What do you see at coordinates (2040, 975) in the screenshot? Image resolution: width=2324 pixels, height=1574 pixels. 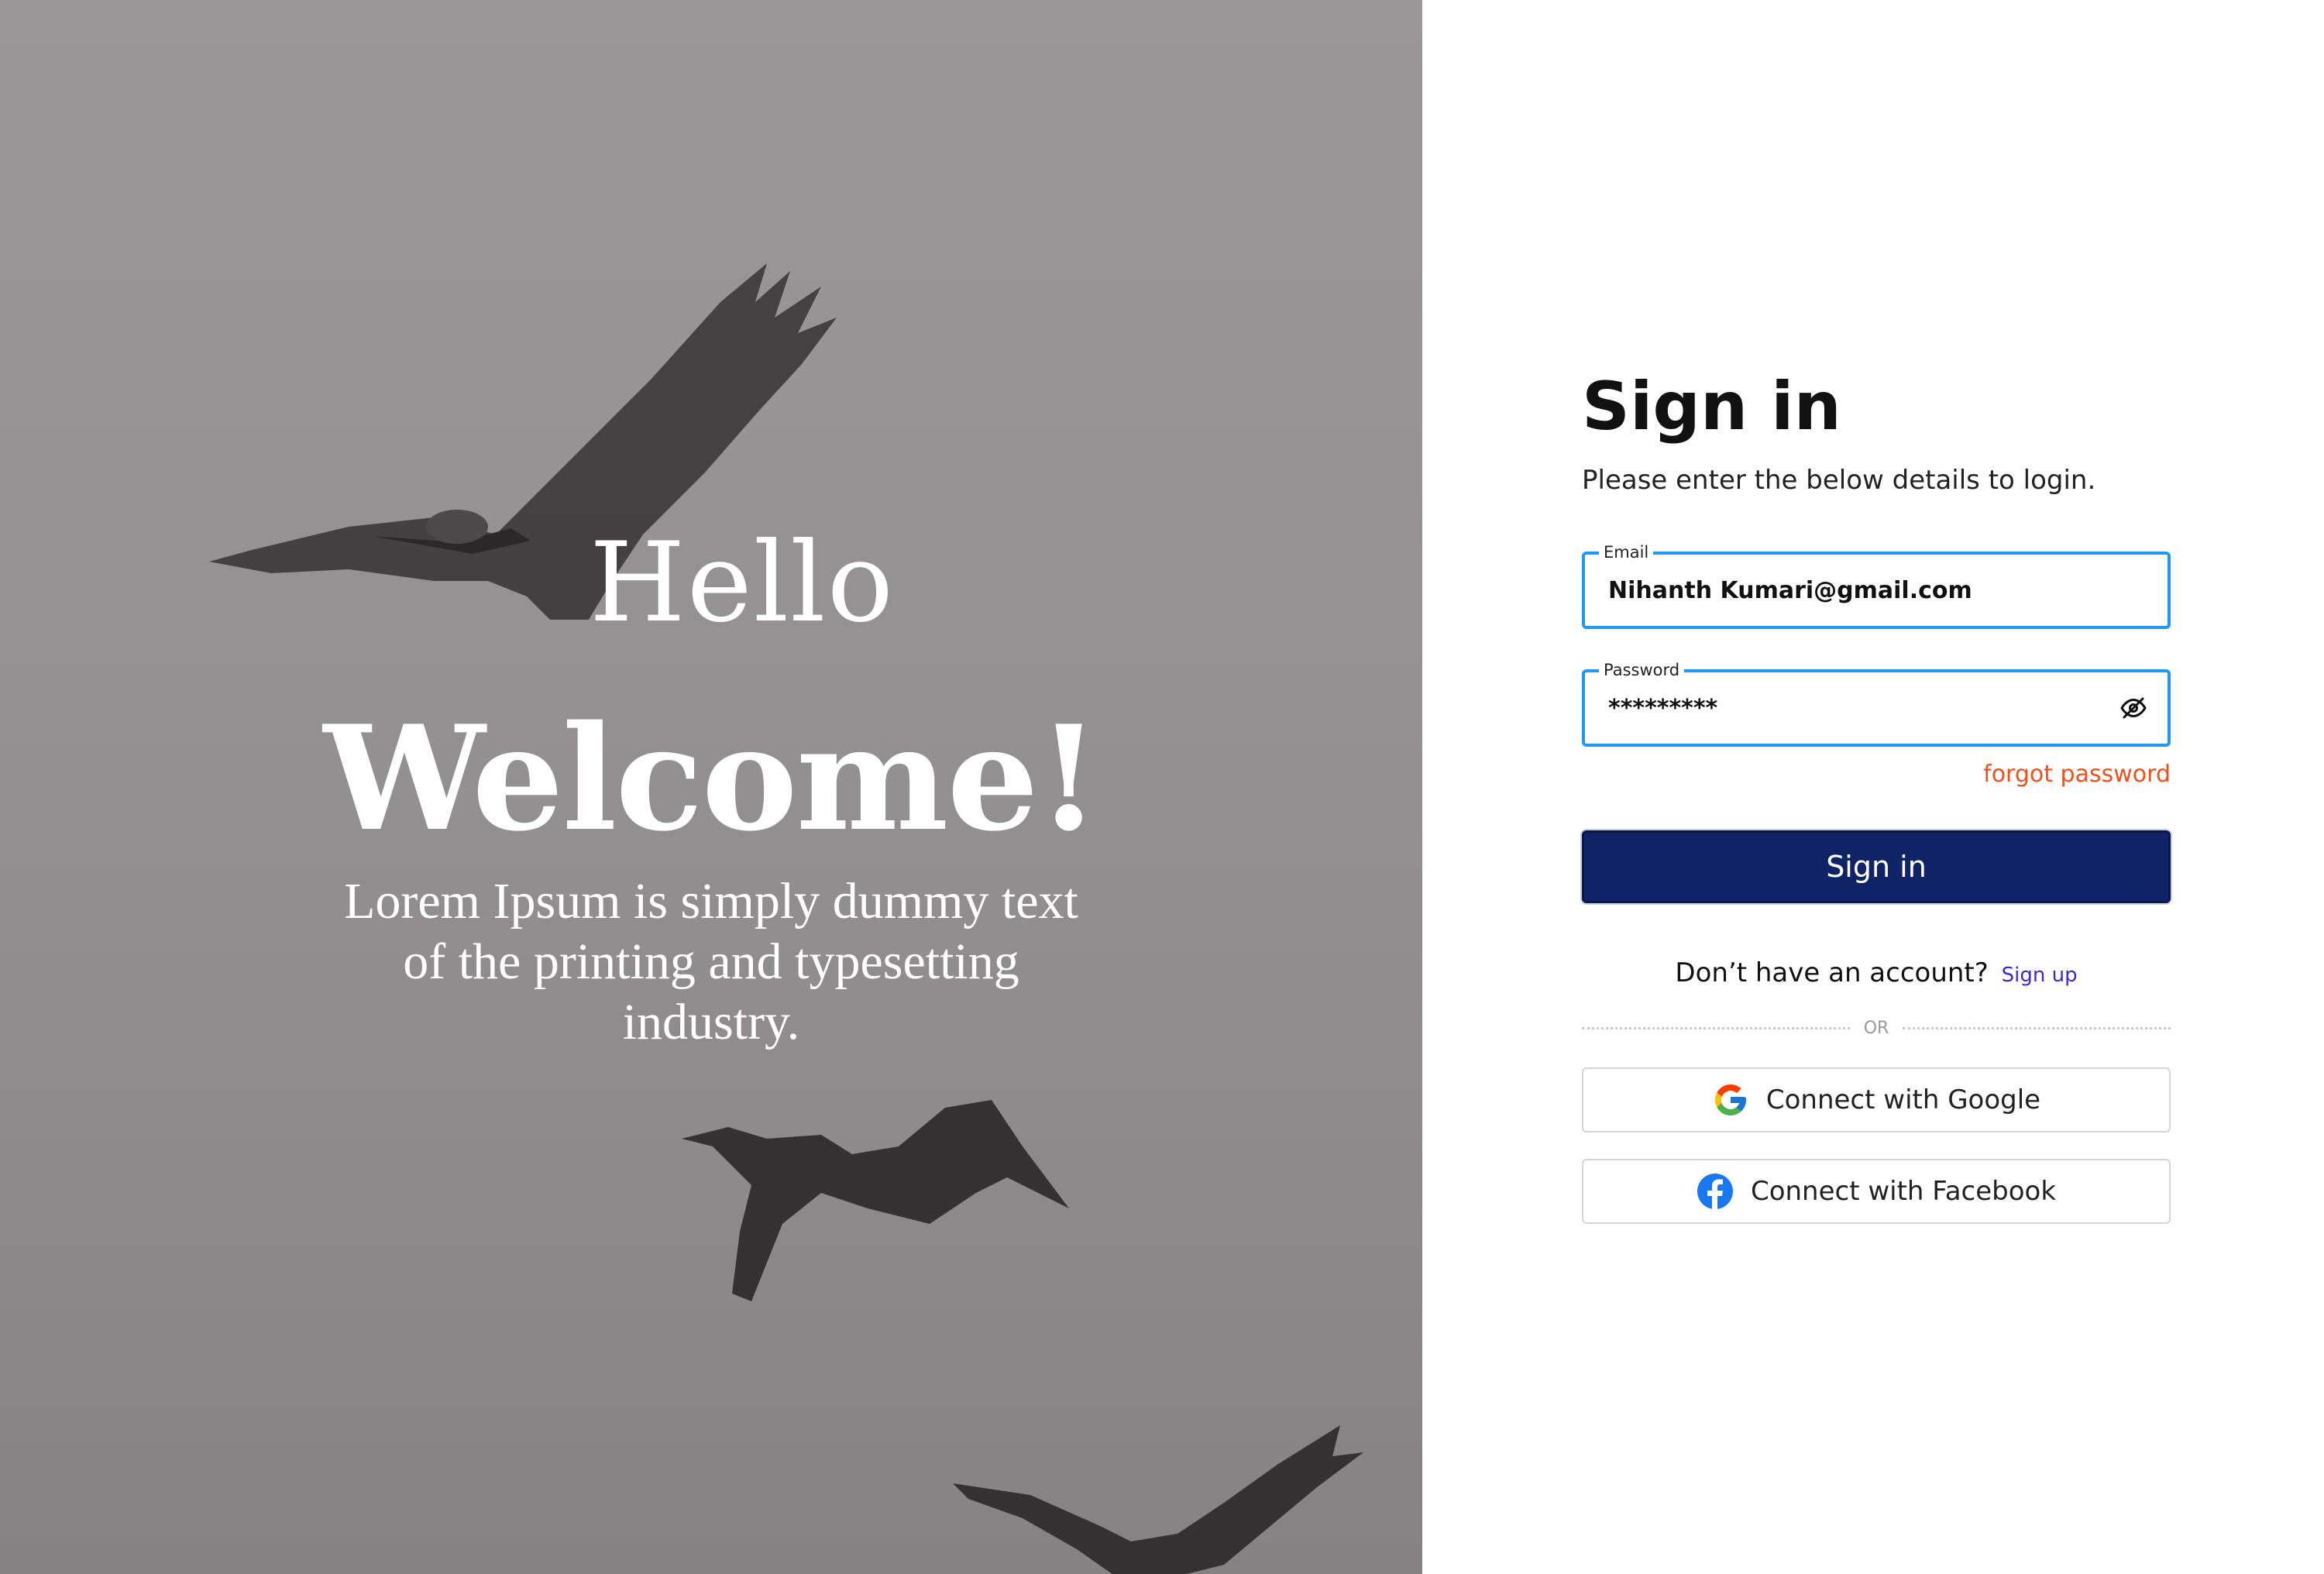 I see `signup-link: Sign up` at bounding box center [2040, 975].